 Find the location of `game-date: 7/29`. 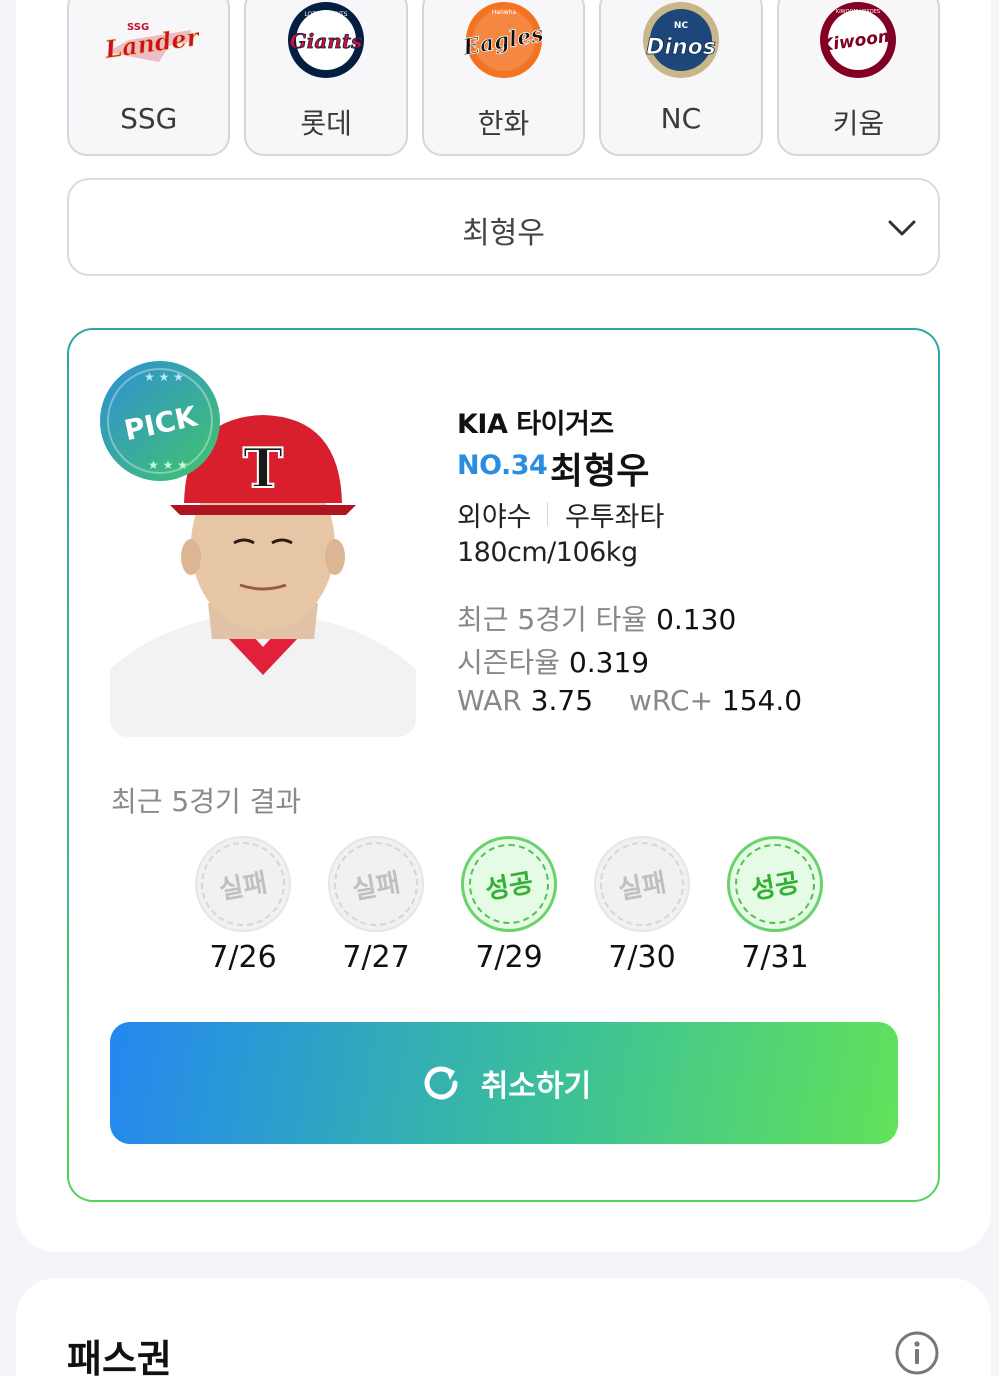

game-date: 7/29 is located at coordinates (509, 957).